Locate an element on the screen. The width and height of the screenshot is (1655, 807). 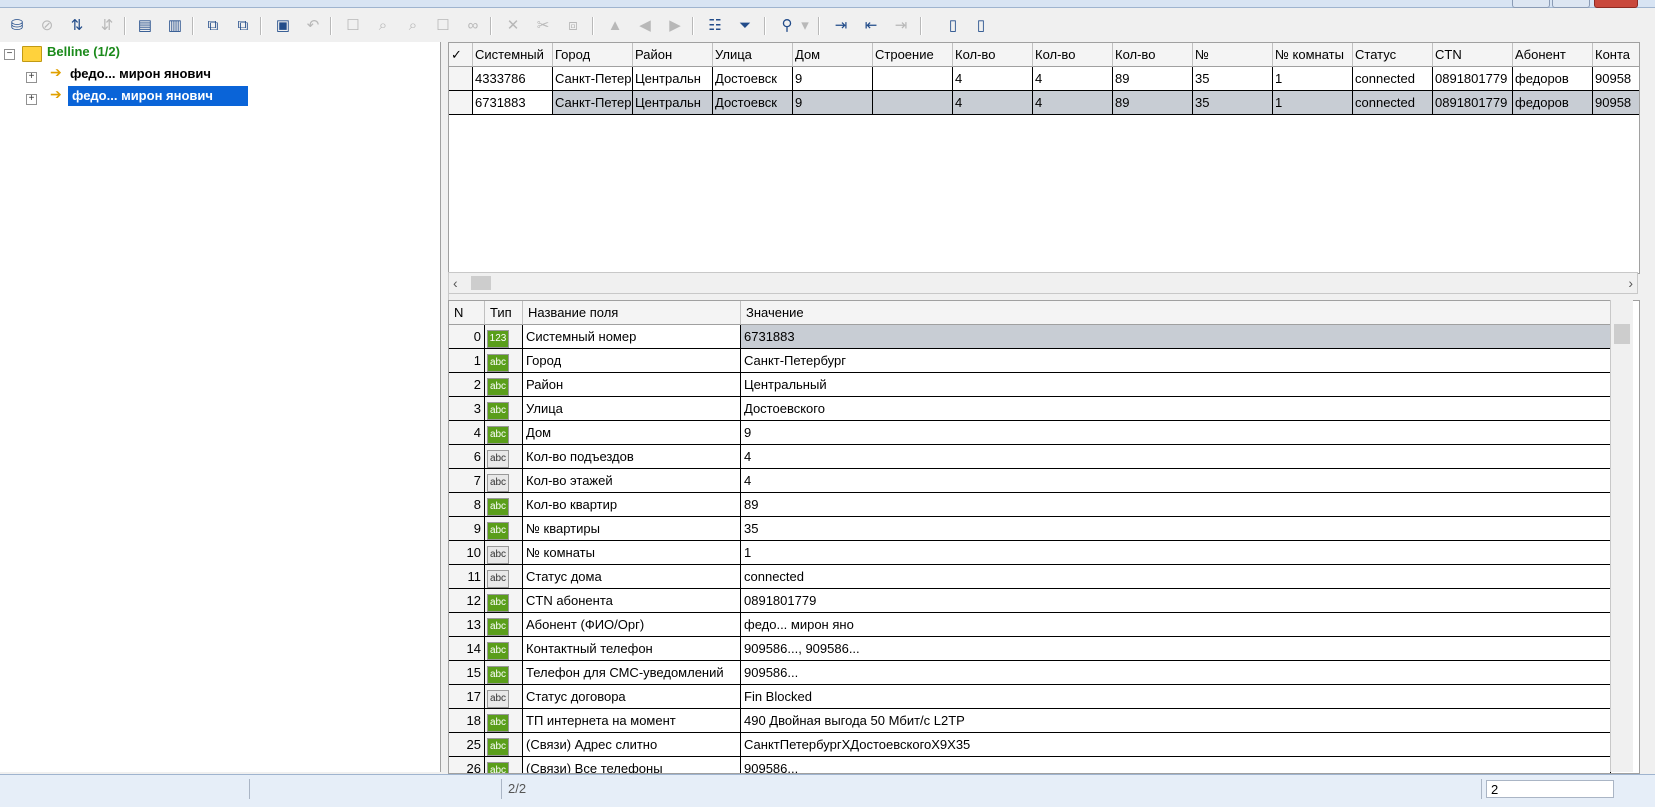
column-header: Город is located at coordinates (593, 55).